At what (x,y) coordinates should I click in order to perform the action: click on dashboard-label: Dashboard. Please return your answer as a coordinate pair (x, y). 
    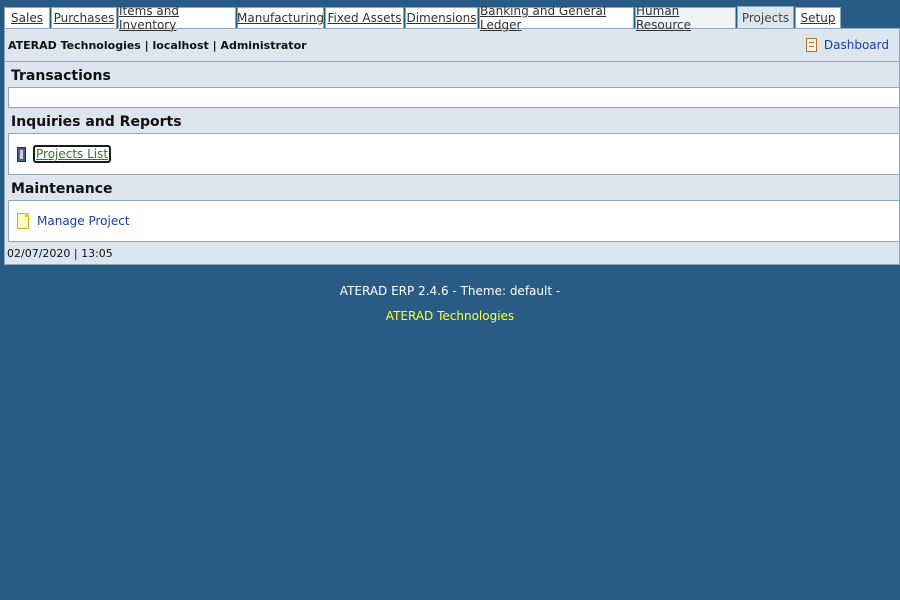
    Looking at the image, I should click on (856, 45).